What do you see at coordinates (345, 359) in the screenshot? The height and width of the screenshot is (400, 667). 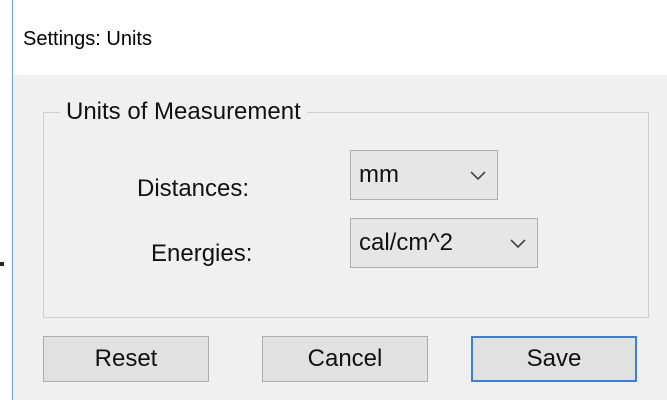 I see `cancel-button: Cancel` at bounding box center [345, 359].